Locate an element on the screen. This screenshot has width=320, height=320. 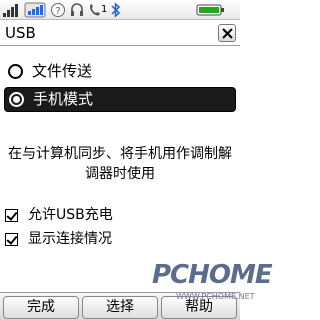
select-button: 选择 is located at coordinates (120, 307).